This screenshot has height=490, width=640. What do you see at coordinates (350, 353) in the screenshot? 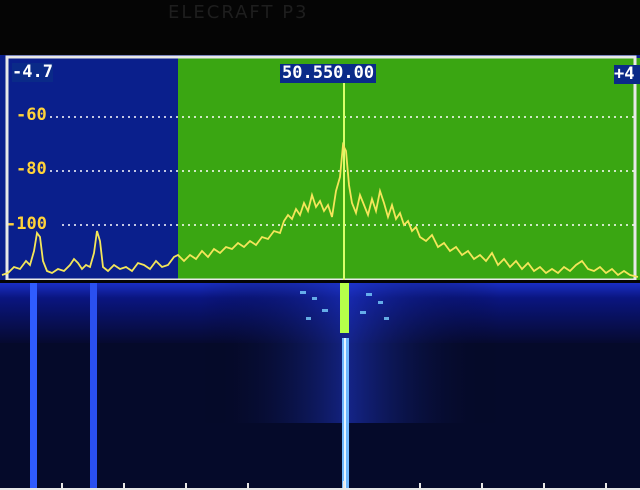
I see `waterfall-noise-hump` at bounding box center [350, 353].